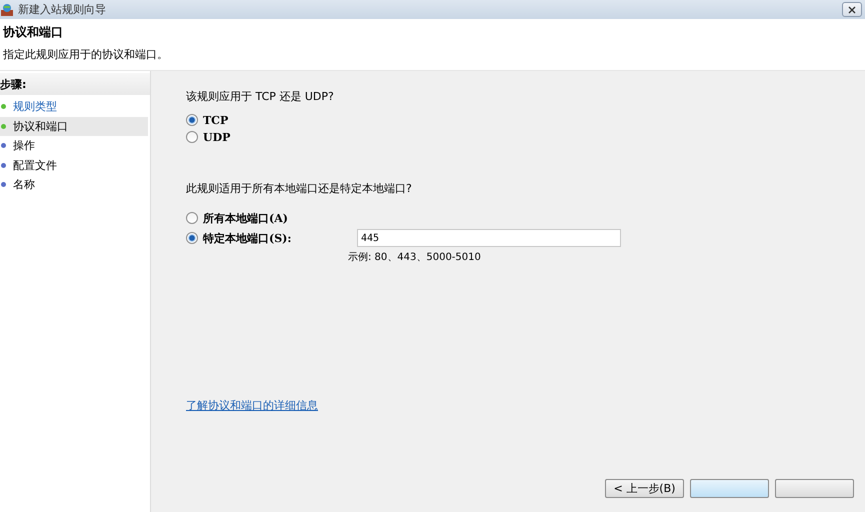  Describe the element at coordinates (7, 9) in the screenshot. I see `firewall-icon` at that location.